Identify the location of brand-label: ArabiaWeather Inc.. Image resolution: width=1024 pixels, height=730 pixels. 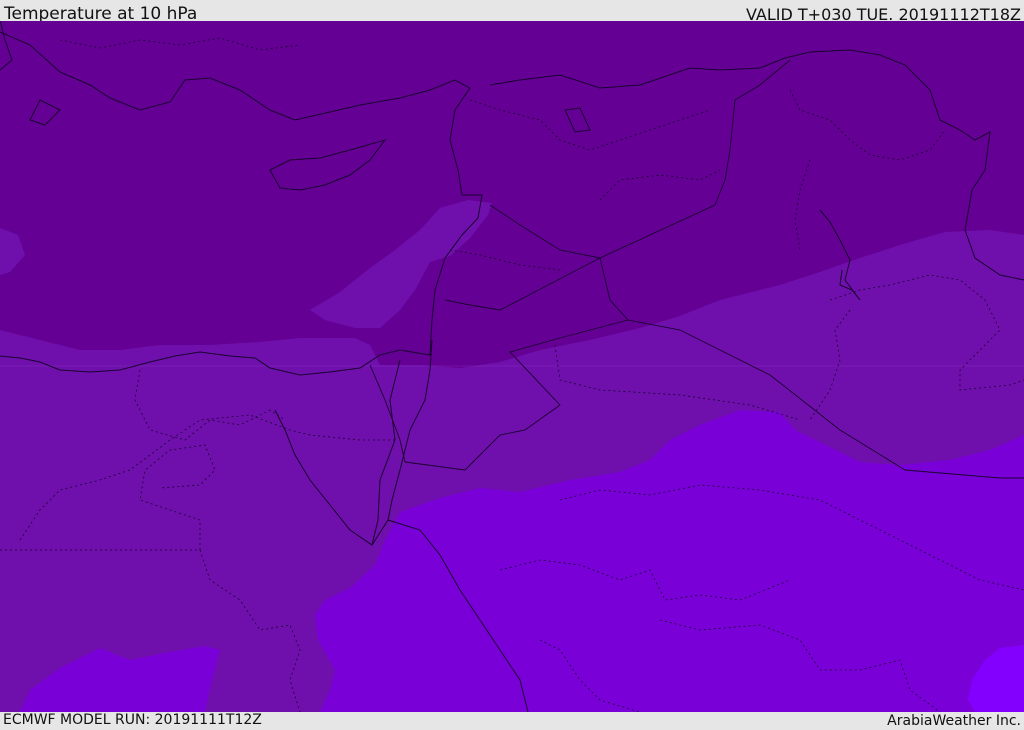
(954, 721).